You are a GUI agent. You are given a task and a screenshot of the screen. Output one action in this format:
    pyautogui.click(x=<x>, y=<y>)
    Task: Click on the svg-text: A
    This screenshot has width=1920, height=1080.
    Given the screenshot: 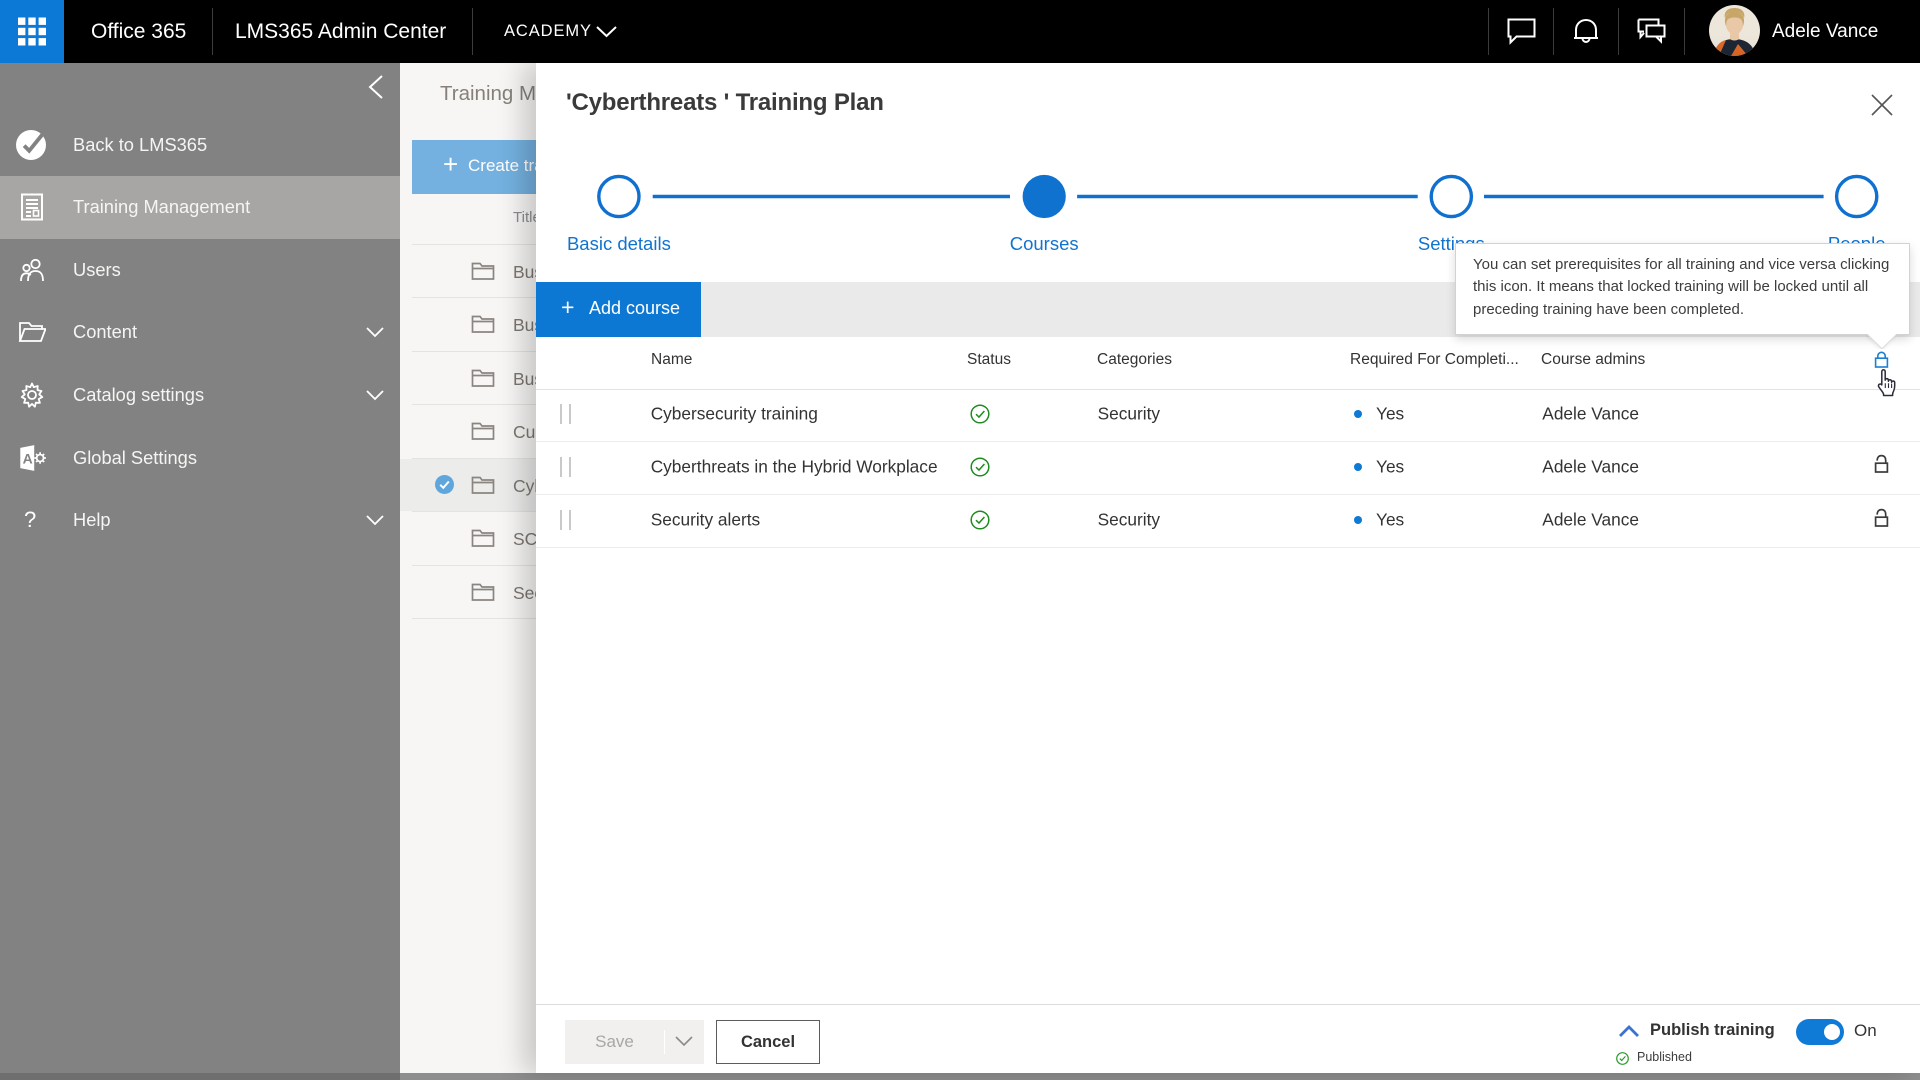 What is the action you would take?
    pyautogui.click(x=28, y=458)
    